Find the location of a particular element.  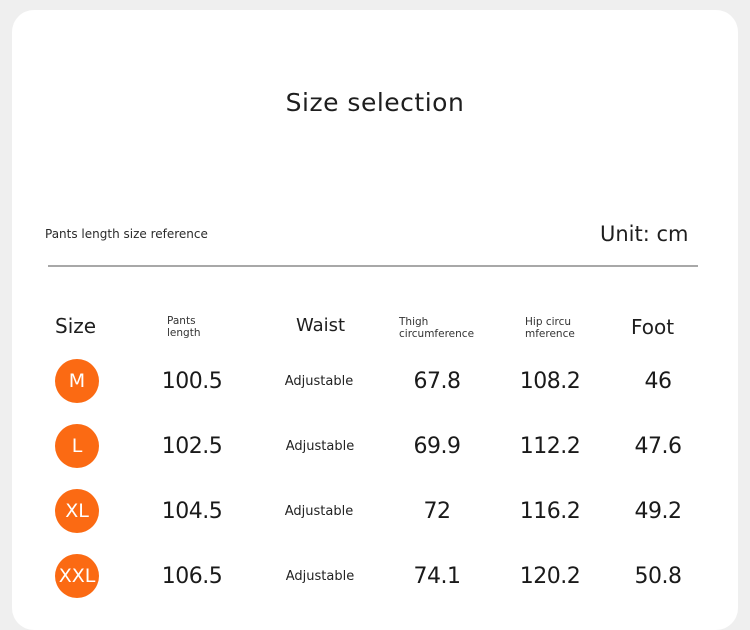

header-thigh-line2: circumference is located at coordinates (437, 334).